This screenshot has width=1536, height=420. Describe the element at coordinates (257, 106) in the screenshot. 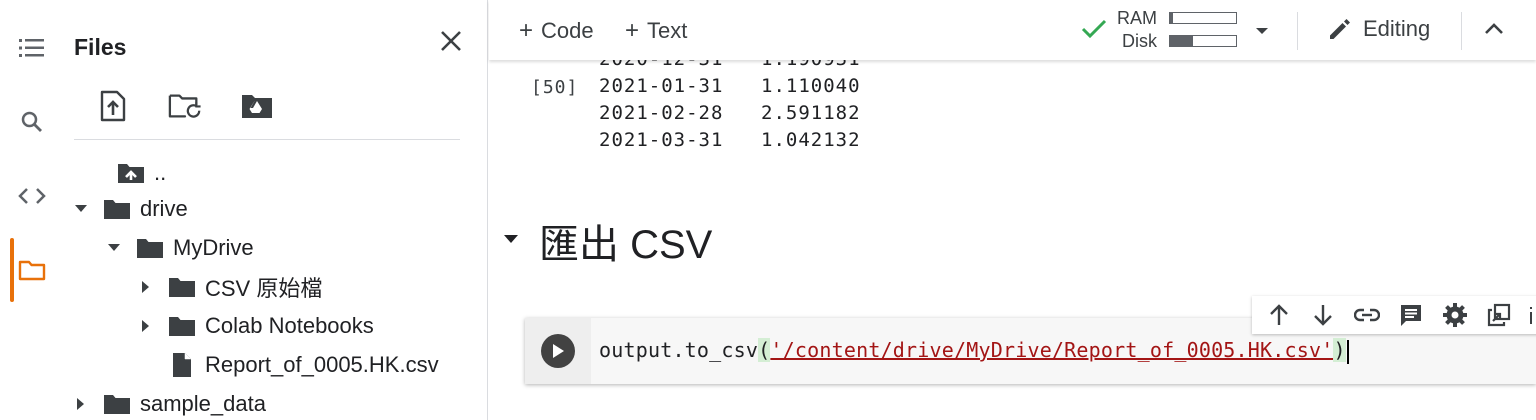

I see `mount-drive-icon` at that location.